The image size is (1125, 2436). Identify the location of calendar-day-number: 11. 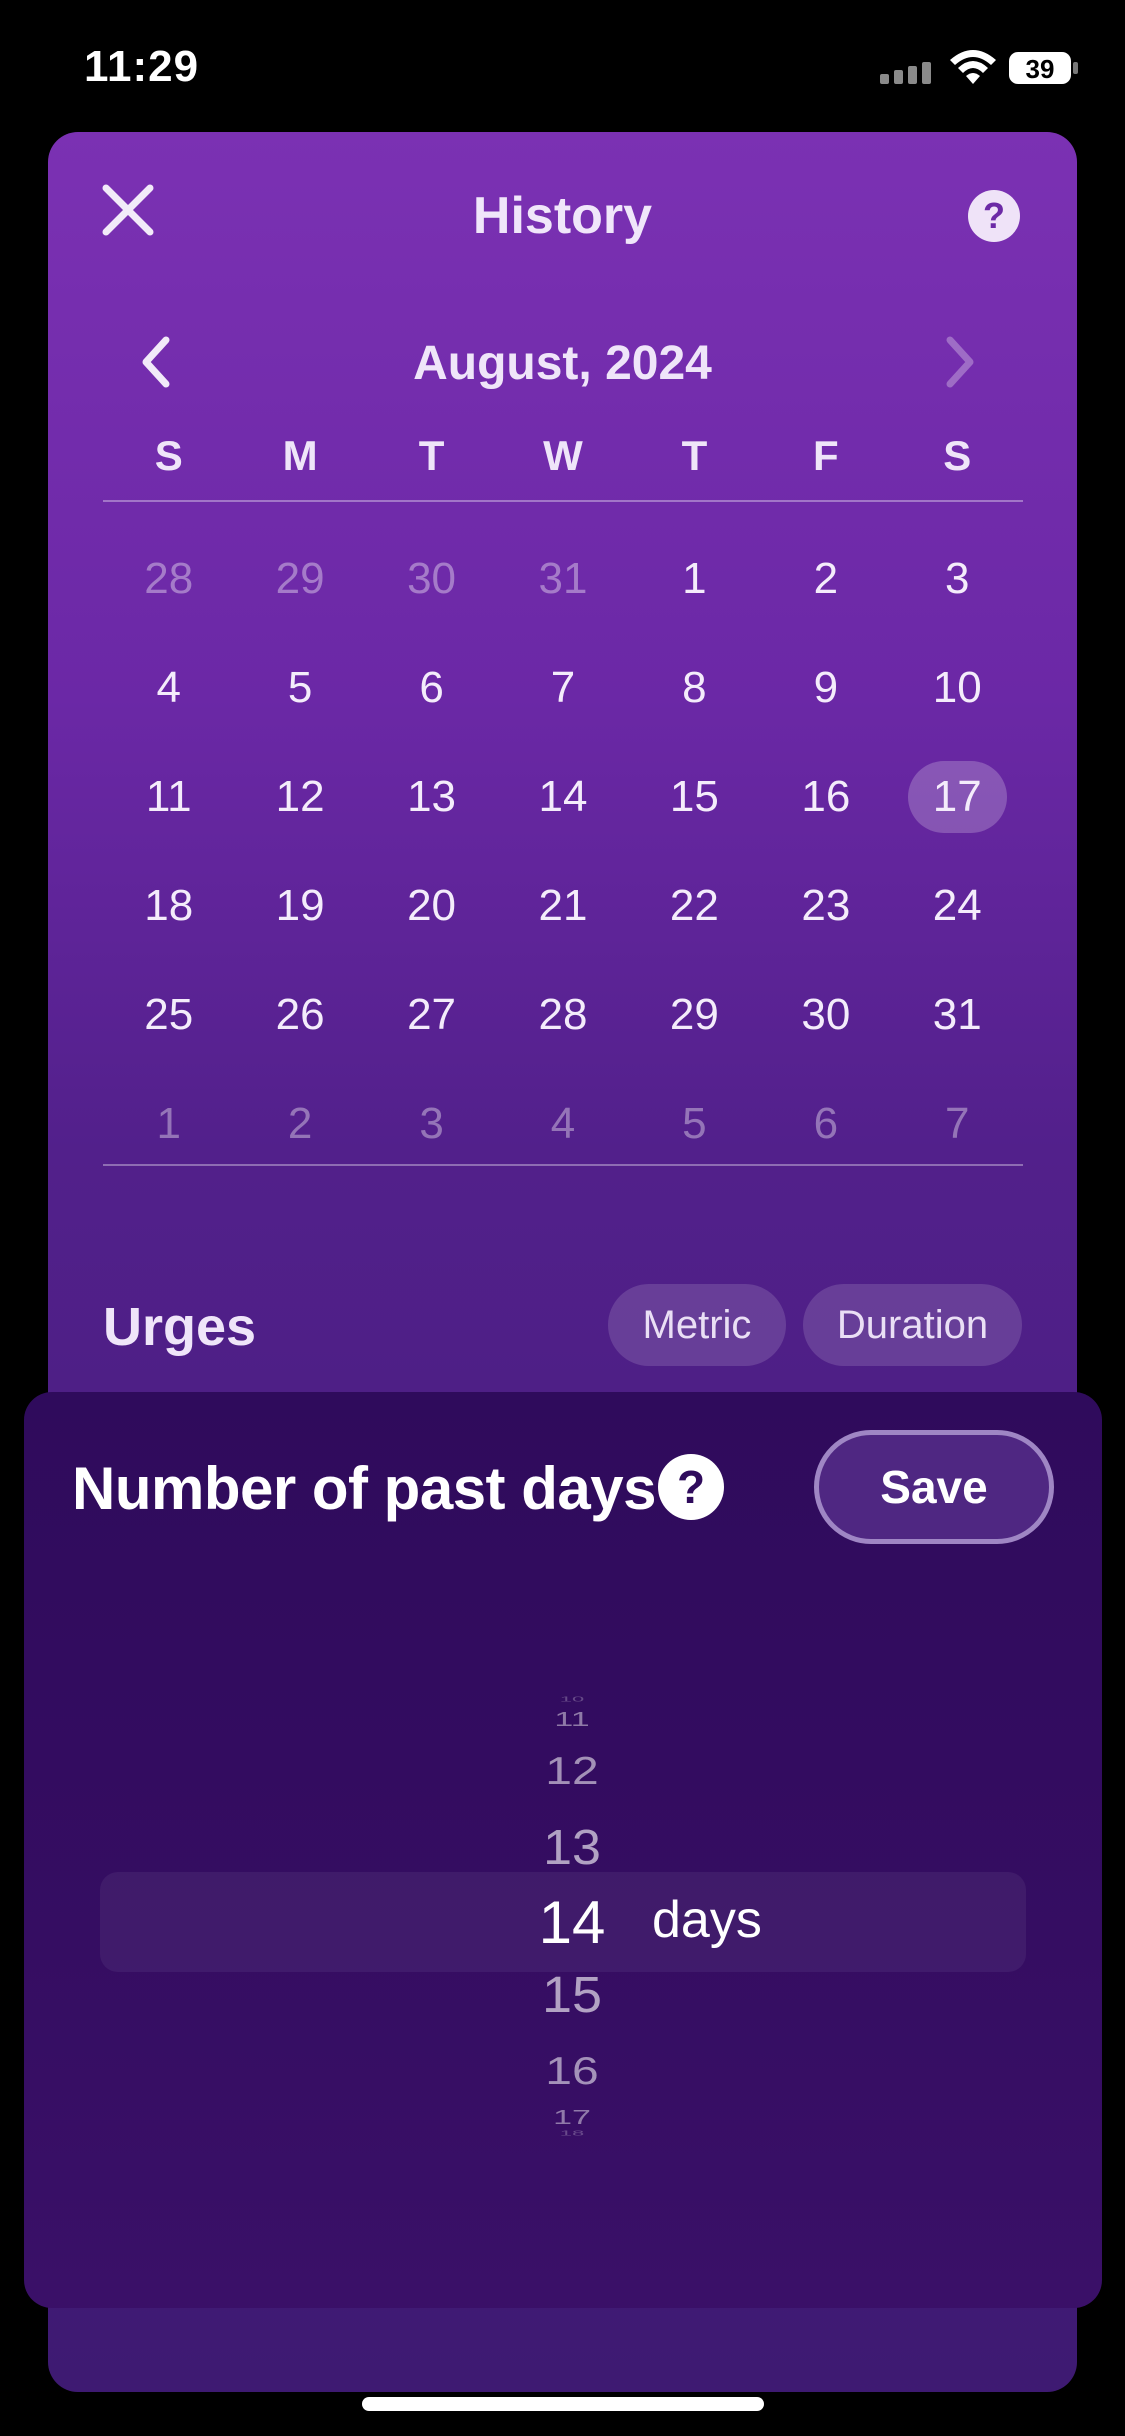
(168, 796).